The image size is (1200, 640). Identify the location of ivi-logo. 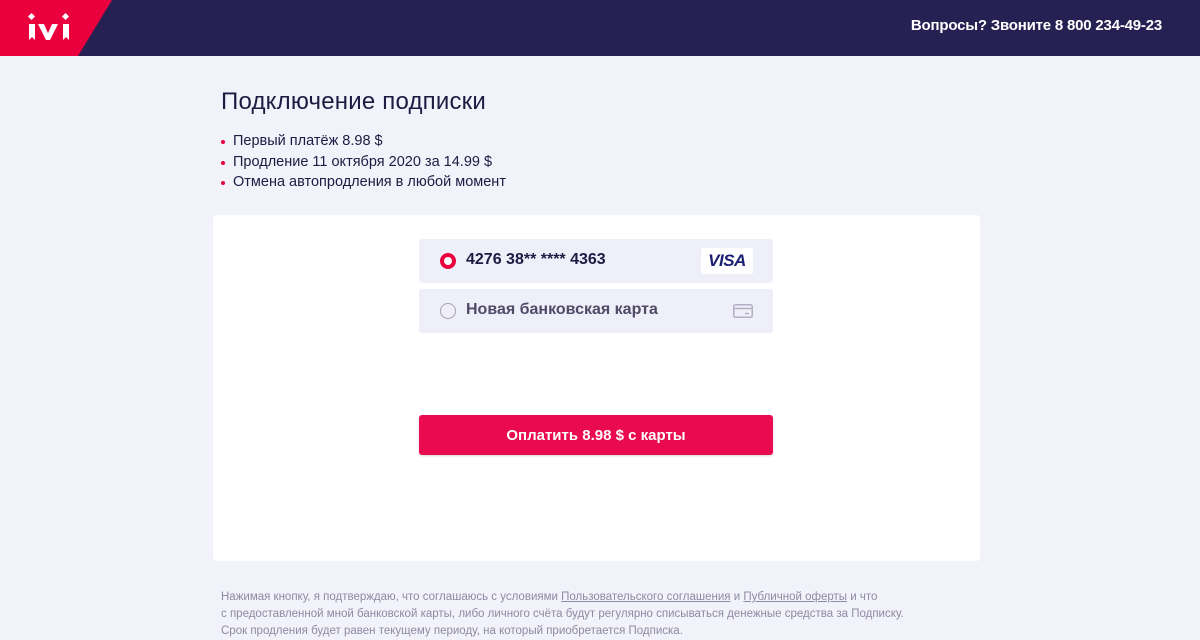
(56, 28).